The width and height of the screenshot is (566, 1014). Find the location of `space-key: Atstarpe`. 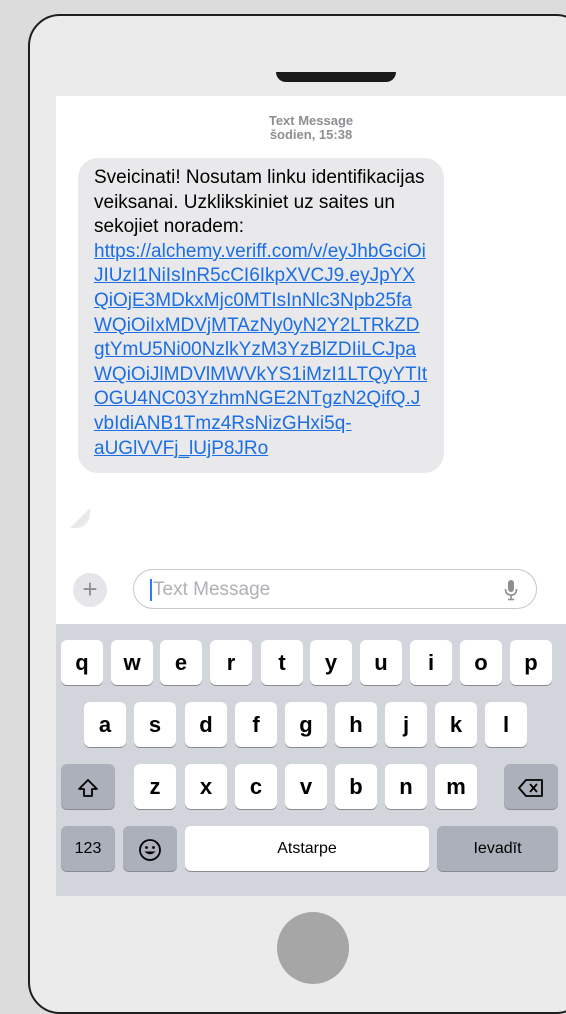

space-key: Atstarpe is located at coordinates (307, 848).